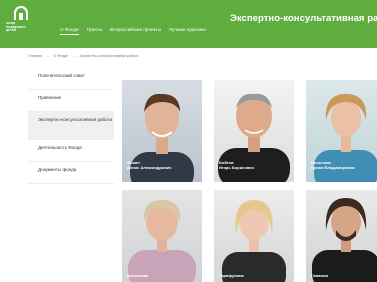  I want to click on logo-mark-icon, so click(21, 13).